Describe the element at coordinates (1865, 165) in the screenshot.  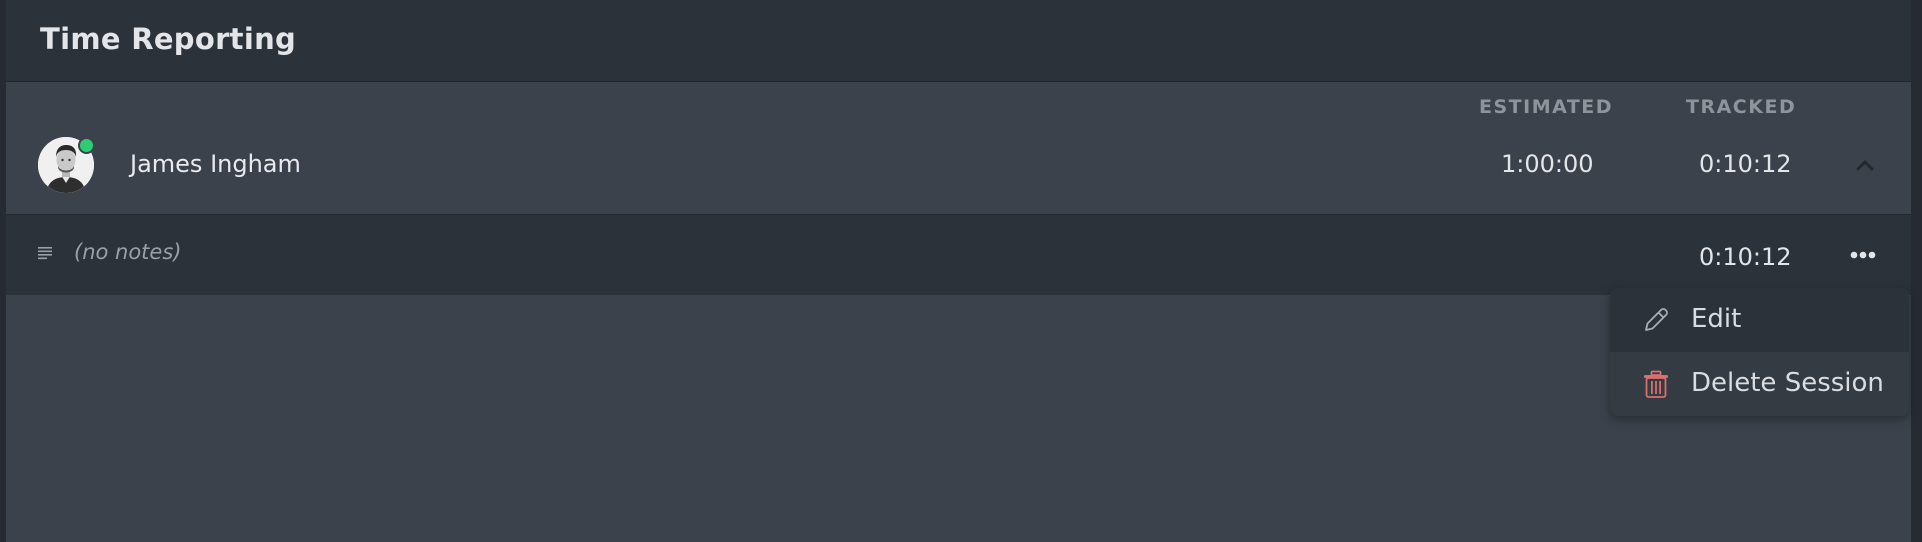
I see `chevron-up-icon` at that location.